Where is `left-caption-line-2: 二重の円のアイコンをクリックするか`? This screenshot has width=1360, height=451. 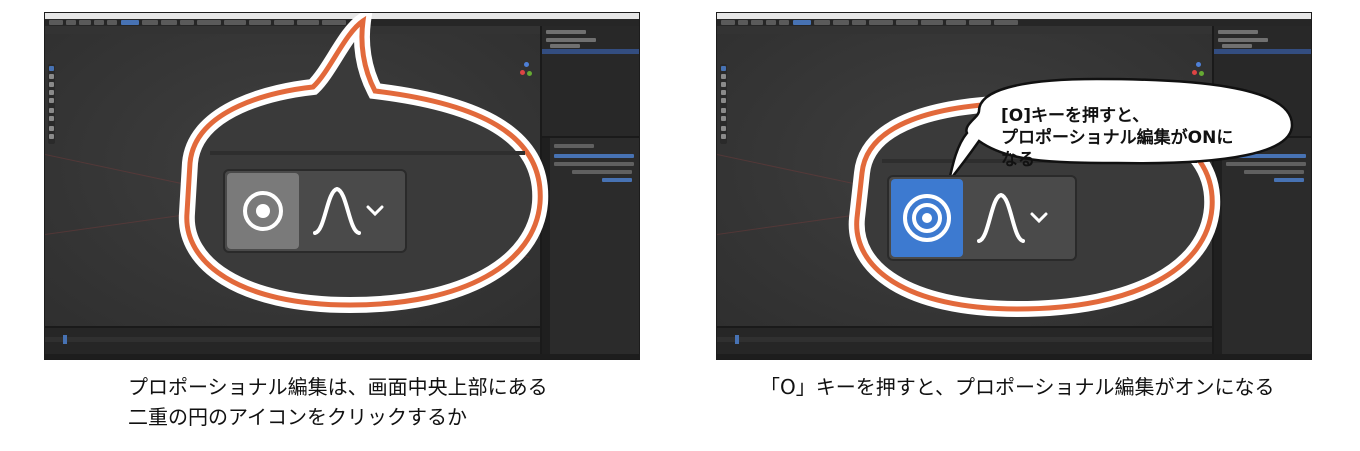
left-caption-line-2: 二重の円のアイコンをクリックするか is located at coordinates (297, 417).